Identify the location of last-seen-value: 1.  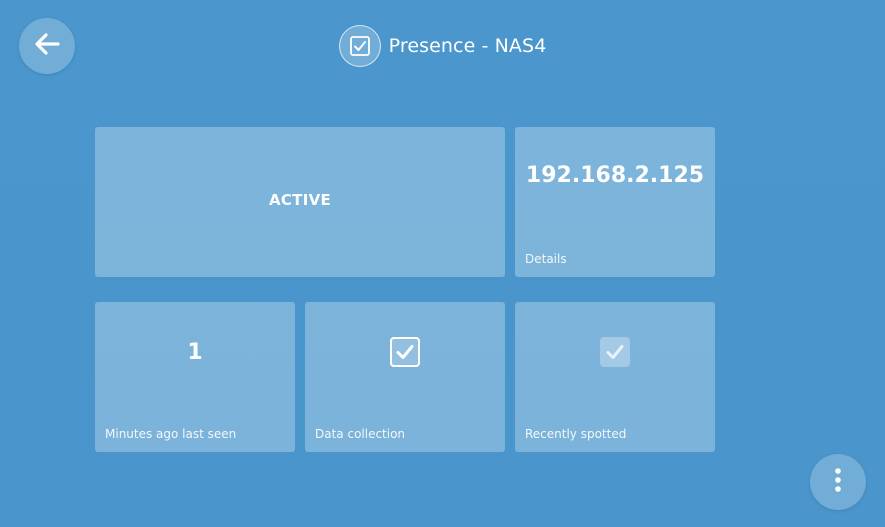
(195, 352).